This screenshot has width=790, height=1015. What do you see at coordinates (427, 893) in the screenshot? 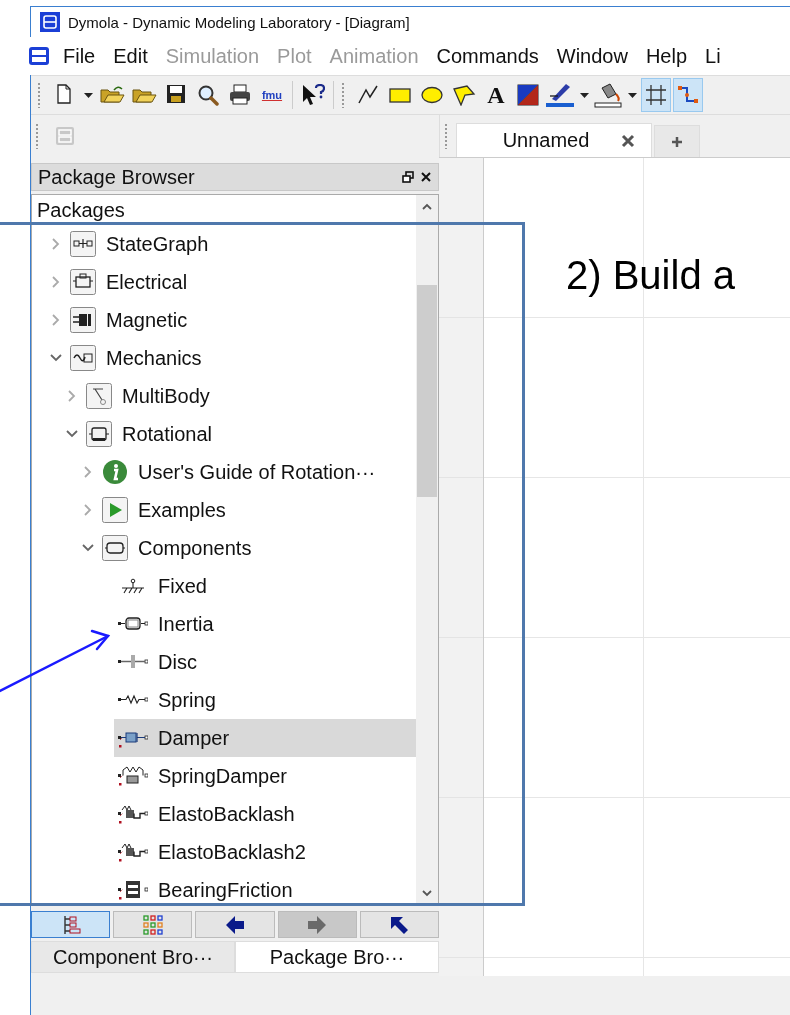
I see `scroll-down-icon` at bounding box center [427, 893].